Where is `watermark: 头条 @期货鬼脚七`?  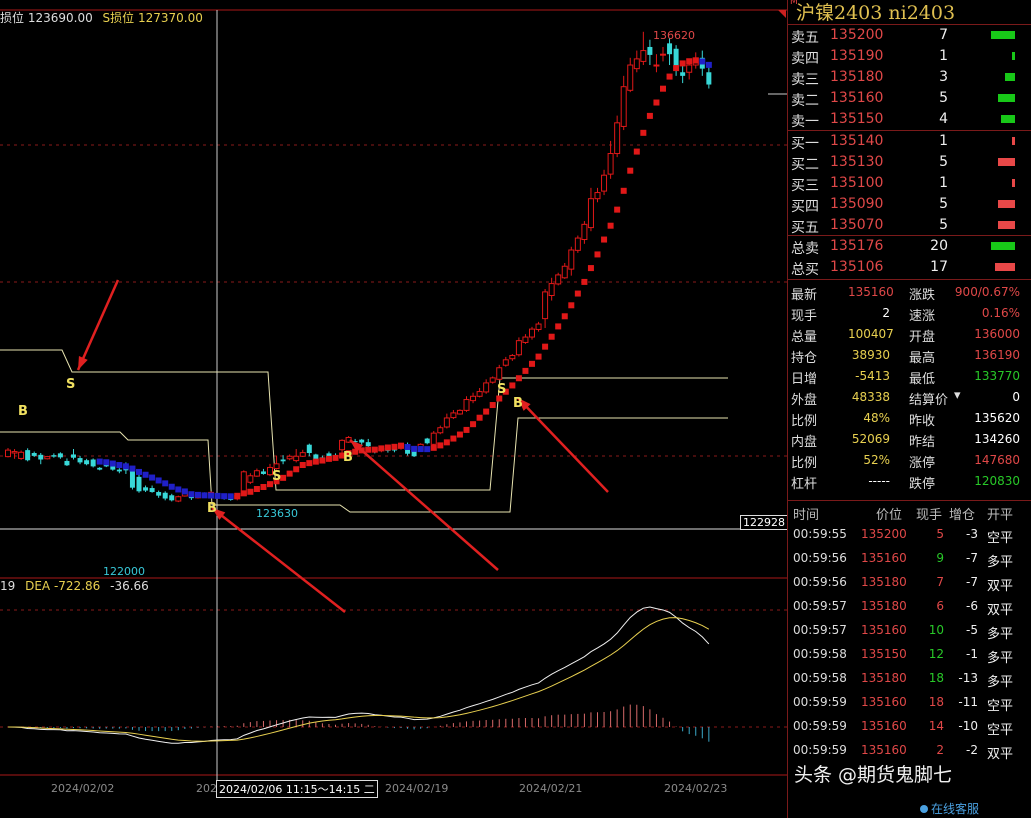
watermark: 头条 @期货鬼脚七 is located at coordinates (873, 775).